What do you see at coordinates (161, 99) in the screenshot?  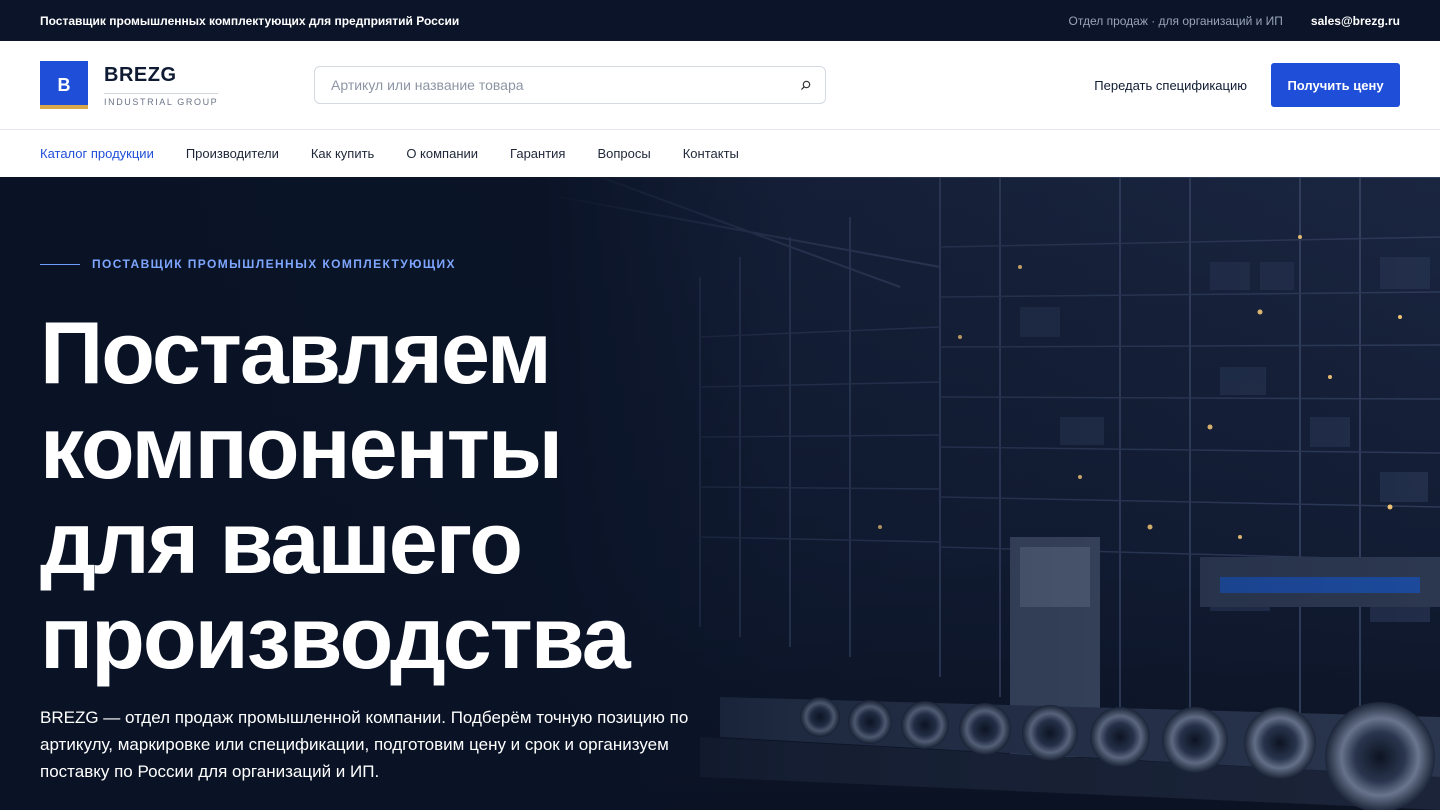 I see `logo-subtitle: INDUSTRIAL GROUP` at bounding box center [161, 99].